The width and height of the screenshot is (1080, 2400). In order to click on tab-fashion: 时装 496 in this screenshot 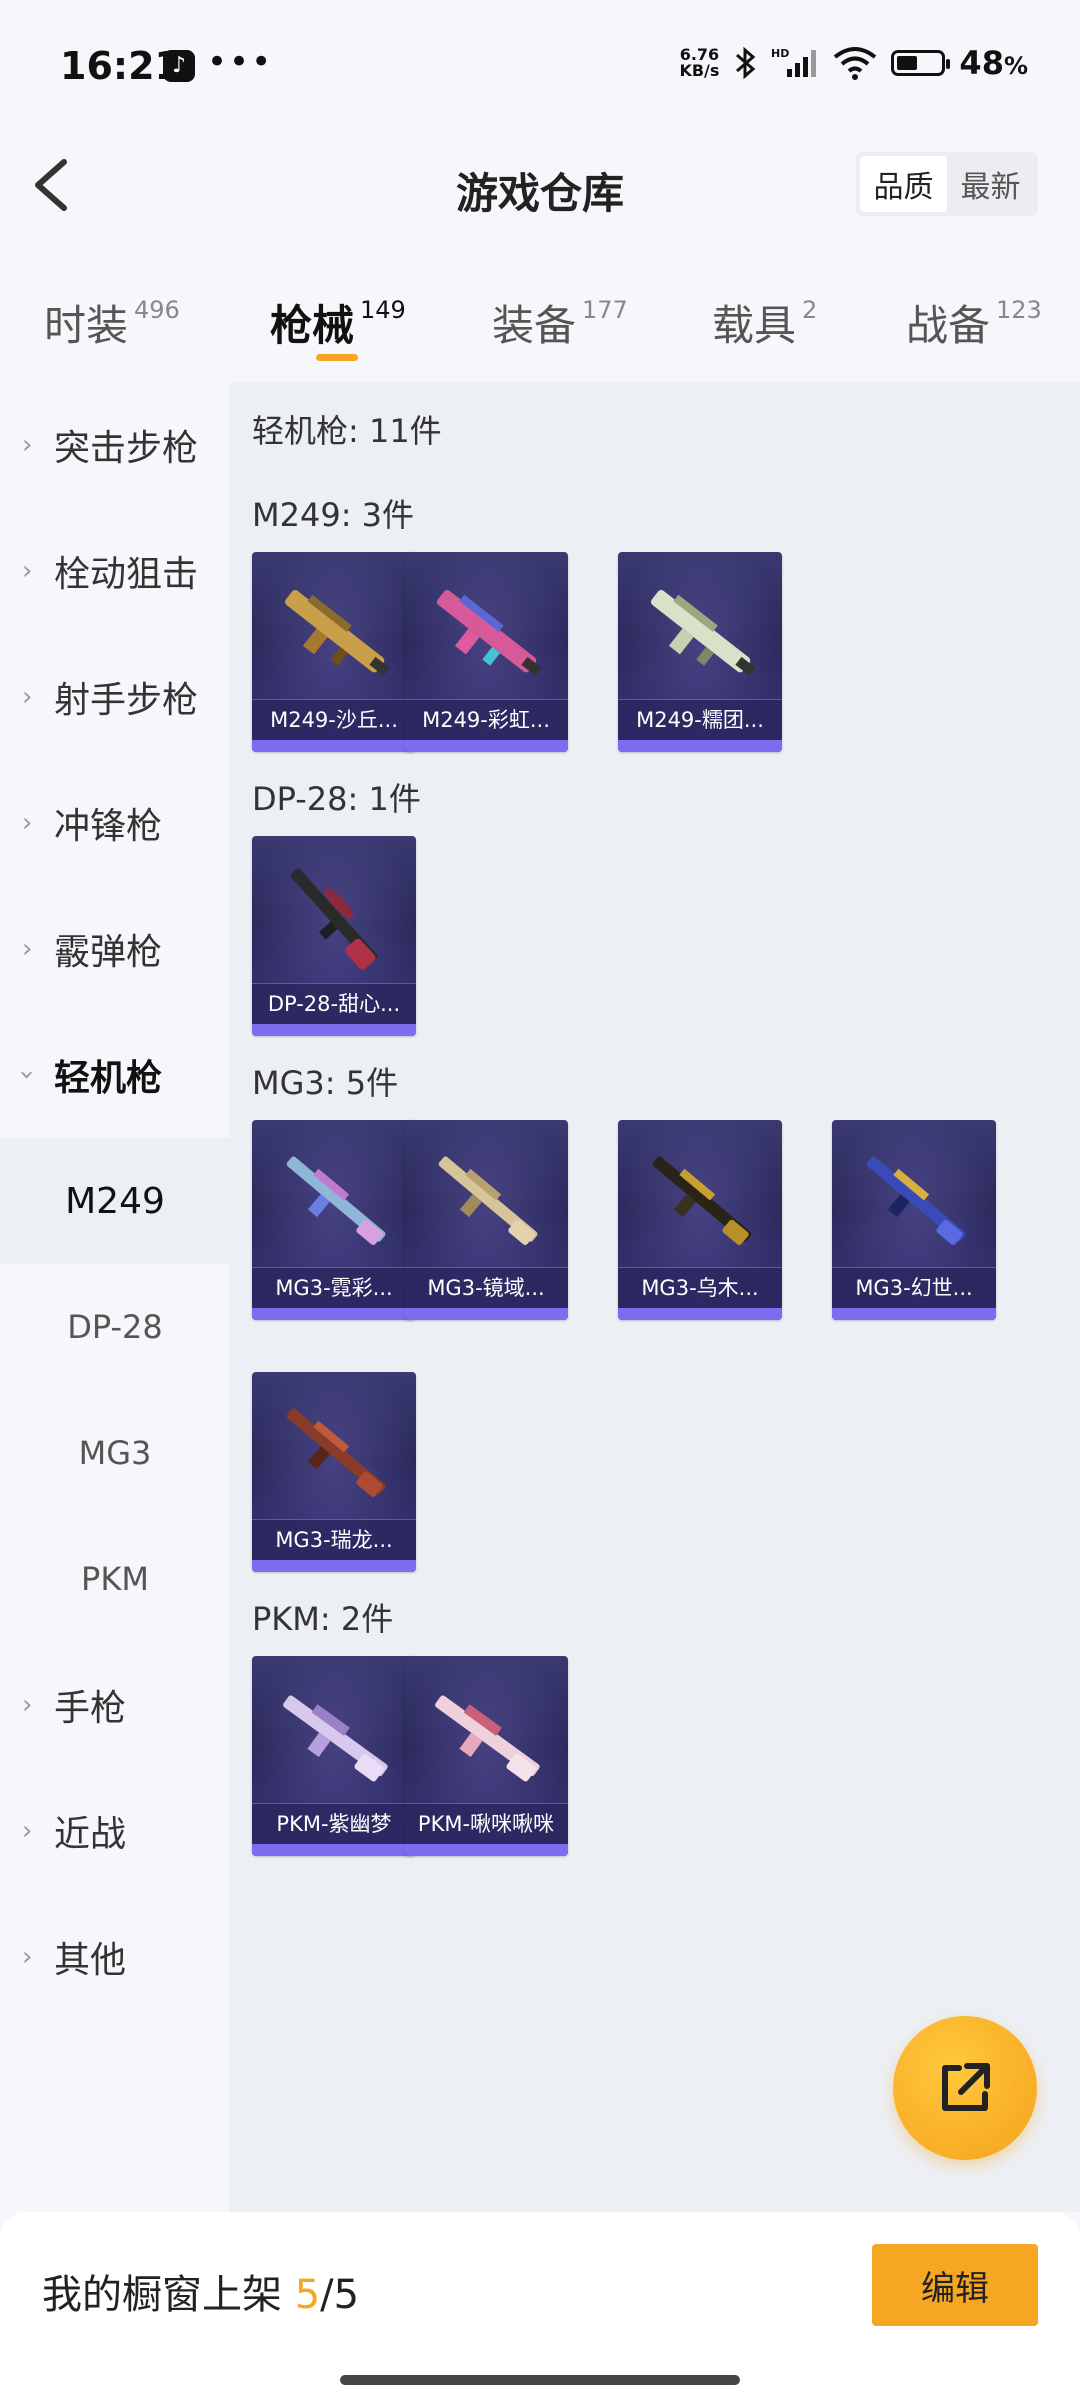, I will do `click(112, 322)`.